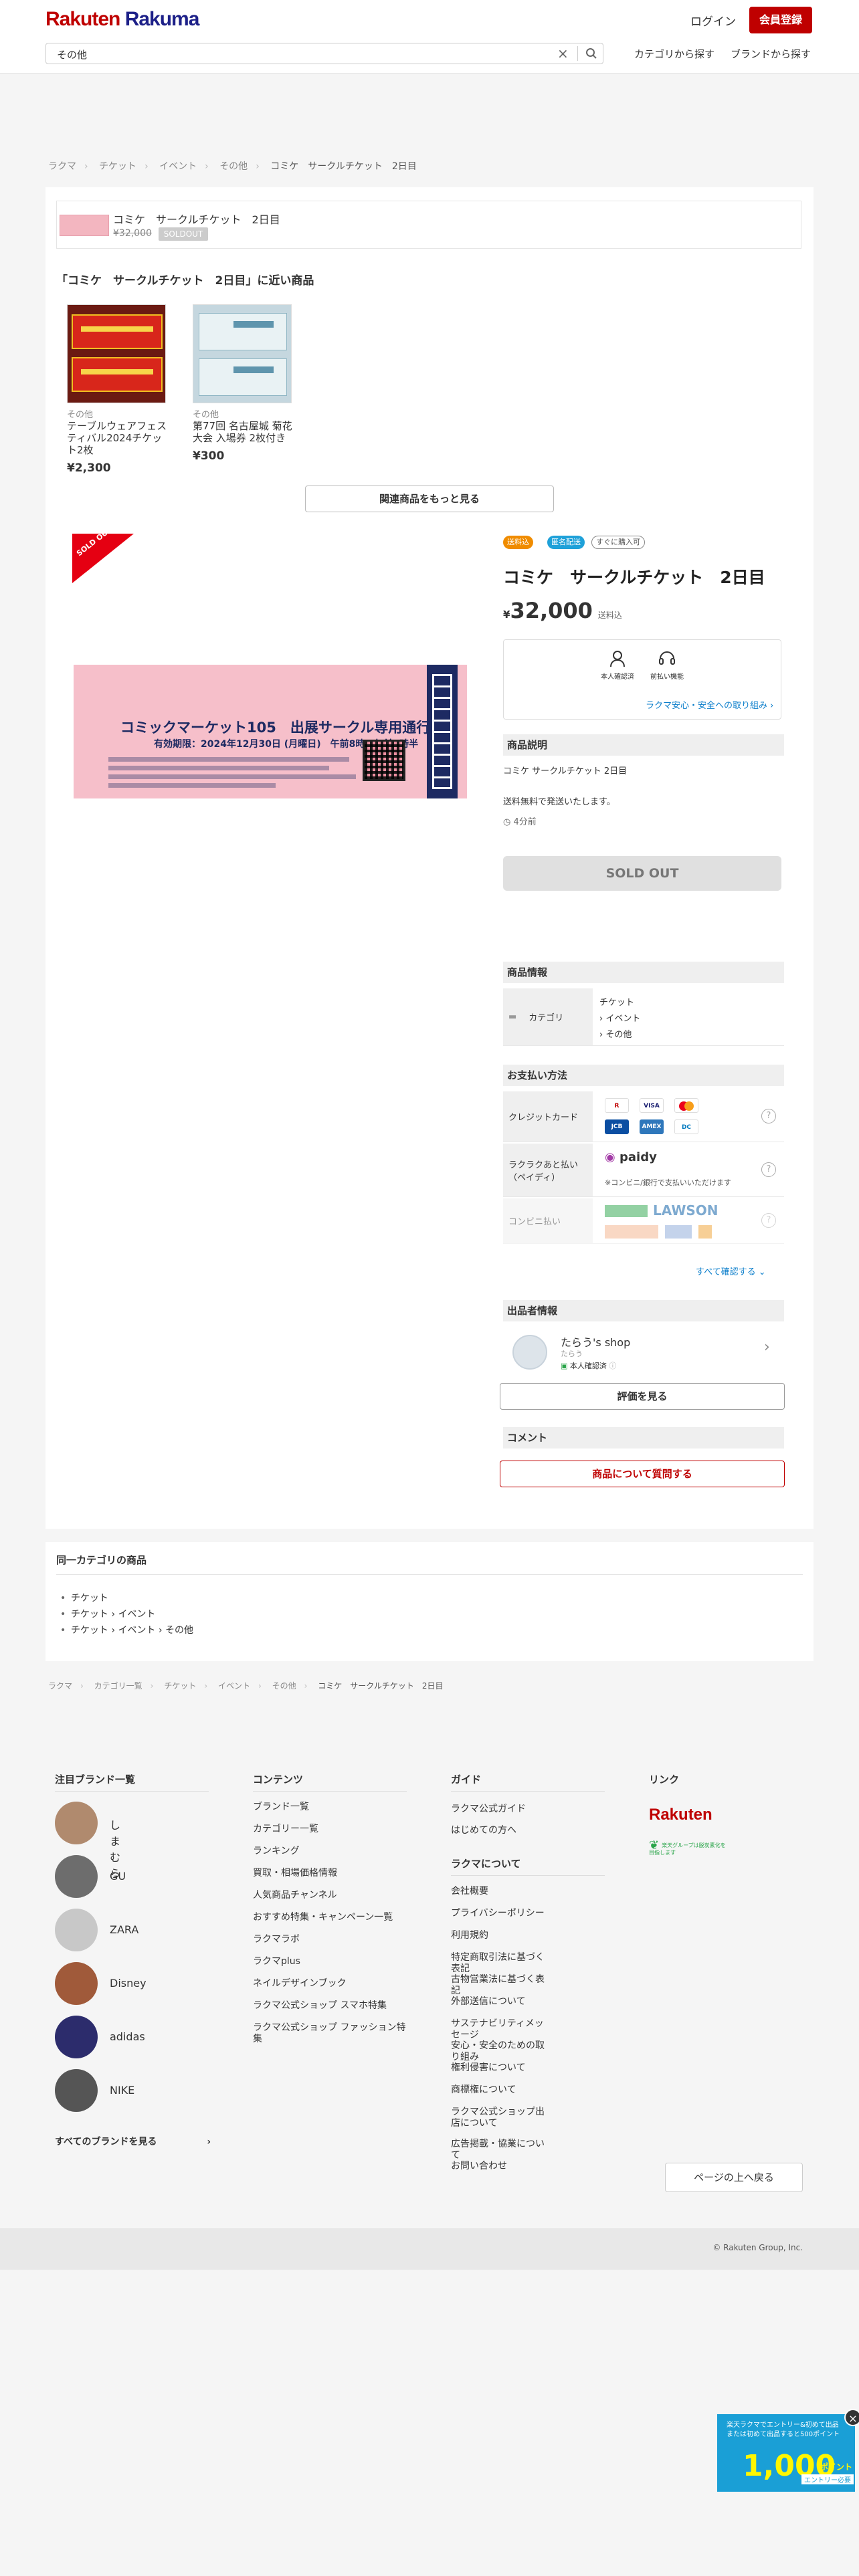  Describe the element at coordinates (117, 389) in the screenshot. I see `similar-item-card: その他 テーブルウェアフェスティバル2024チケット2枚 ¥2,300` at that location.